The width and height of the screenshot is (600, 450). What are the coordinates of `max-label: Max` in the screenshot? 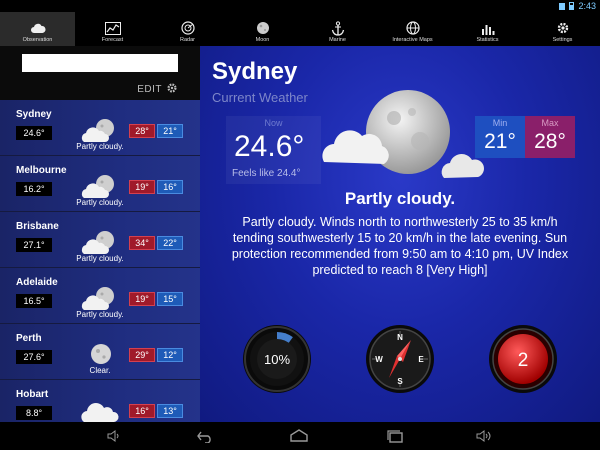 It's located at (550, 123).